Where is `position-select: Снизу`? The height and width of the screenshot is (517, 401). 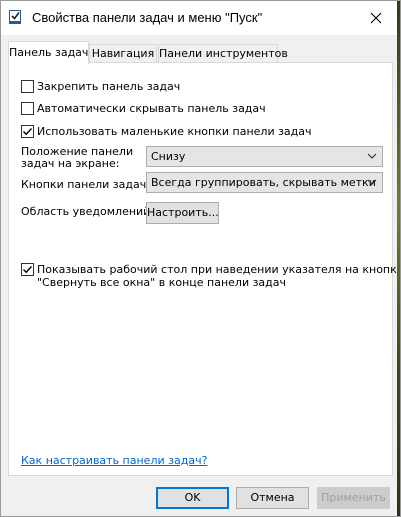
position-select: Снизу is located at coordinates (264, 156).